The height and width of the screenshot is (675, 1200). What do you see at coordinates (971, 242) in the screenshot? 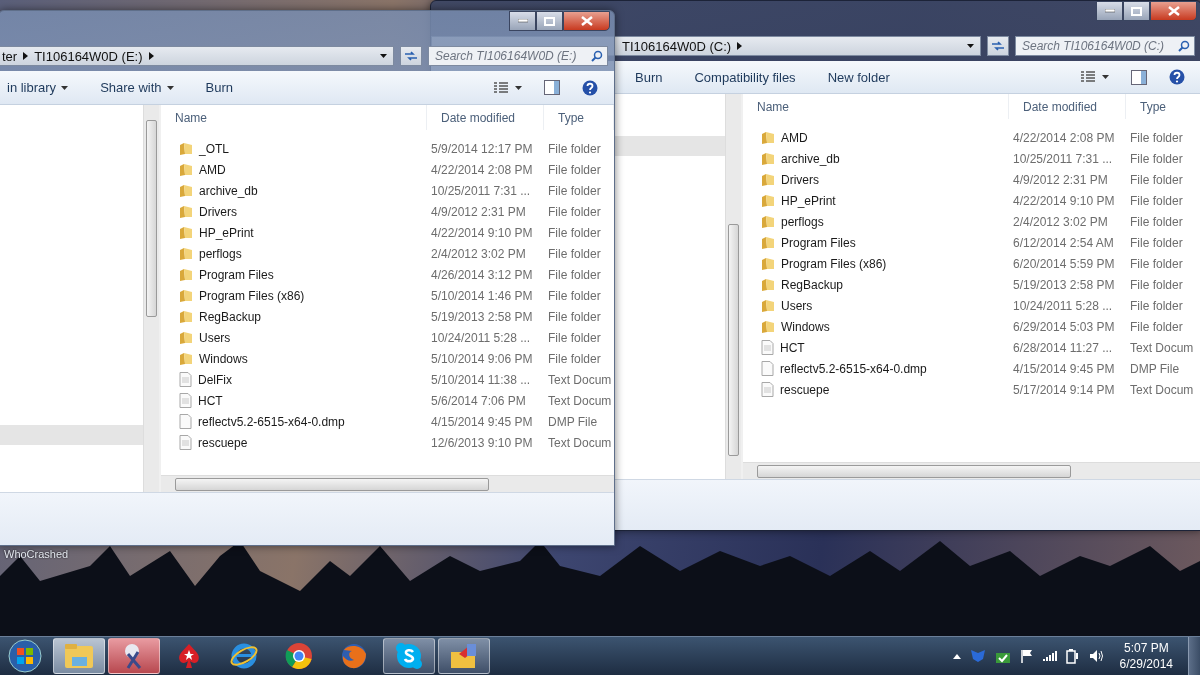
I see `file-row: Program Files 6/12/2014 2:54 AM File folder` at bounding box center [971, 242].